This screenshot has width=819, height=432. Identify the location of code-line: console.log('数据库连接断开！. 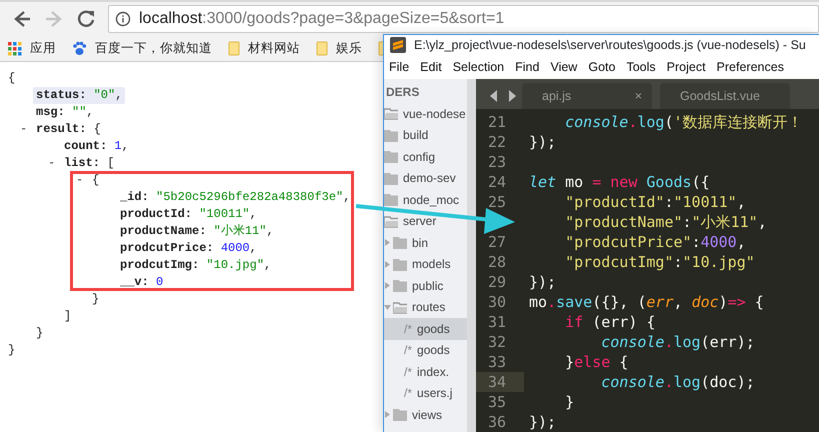
(683, 122).